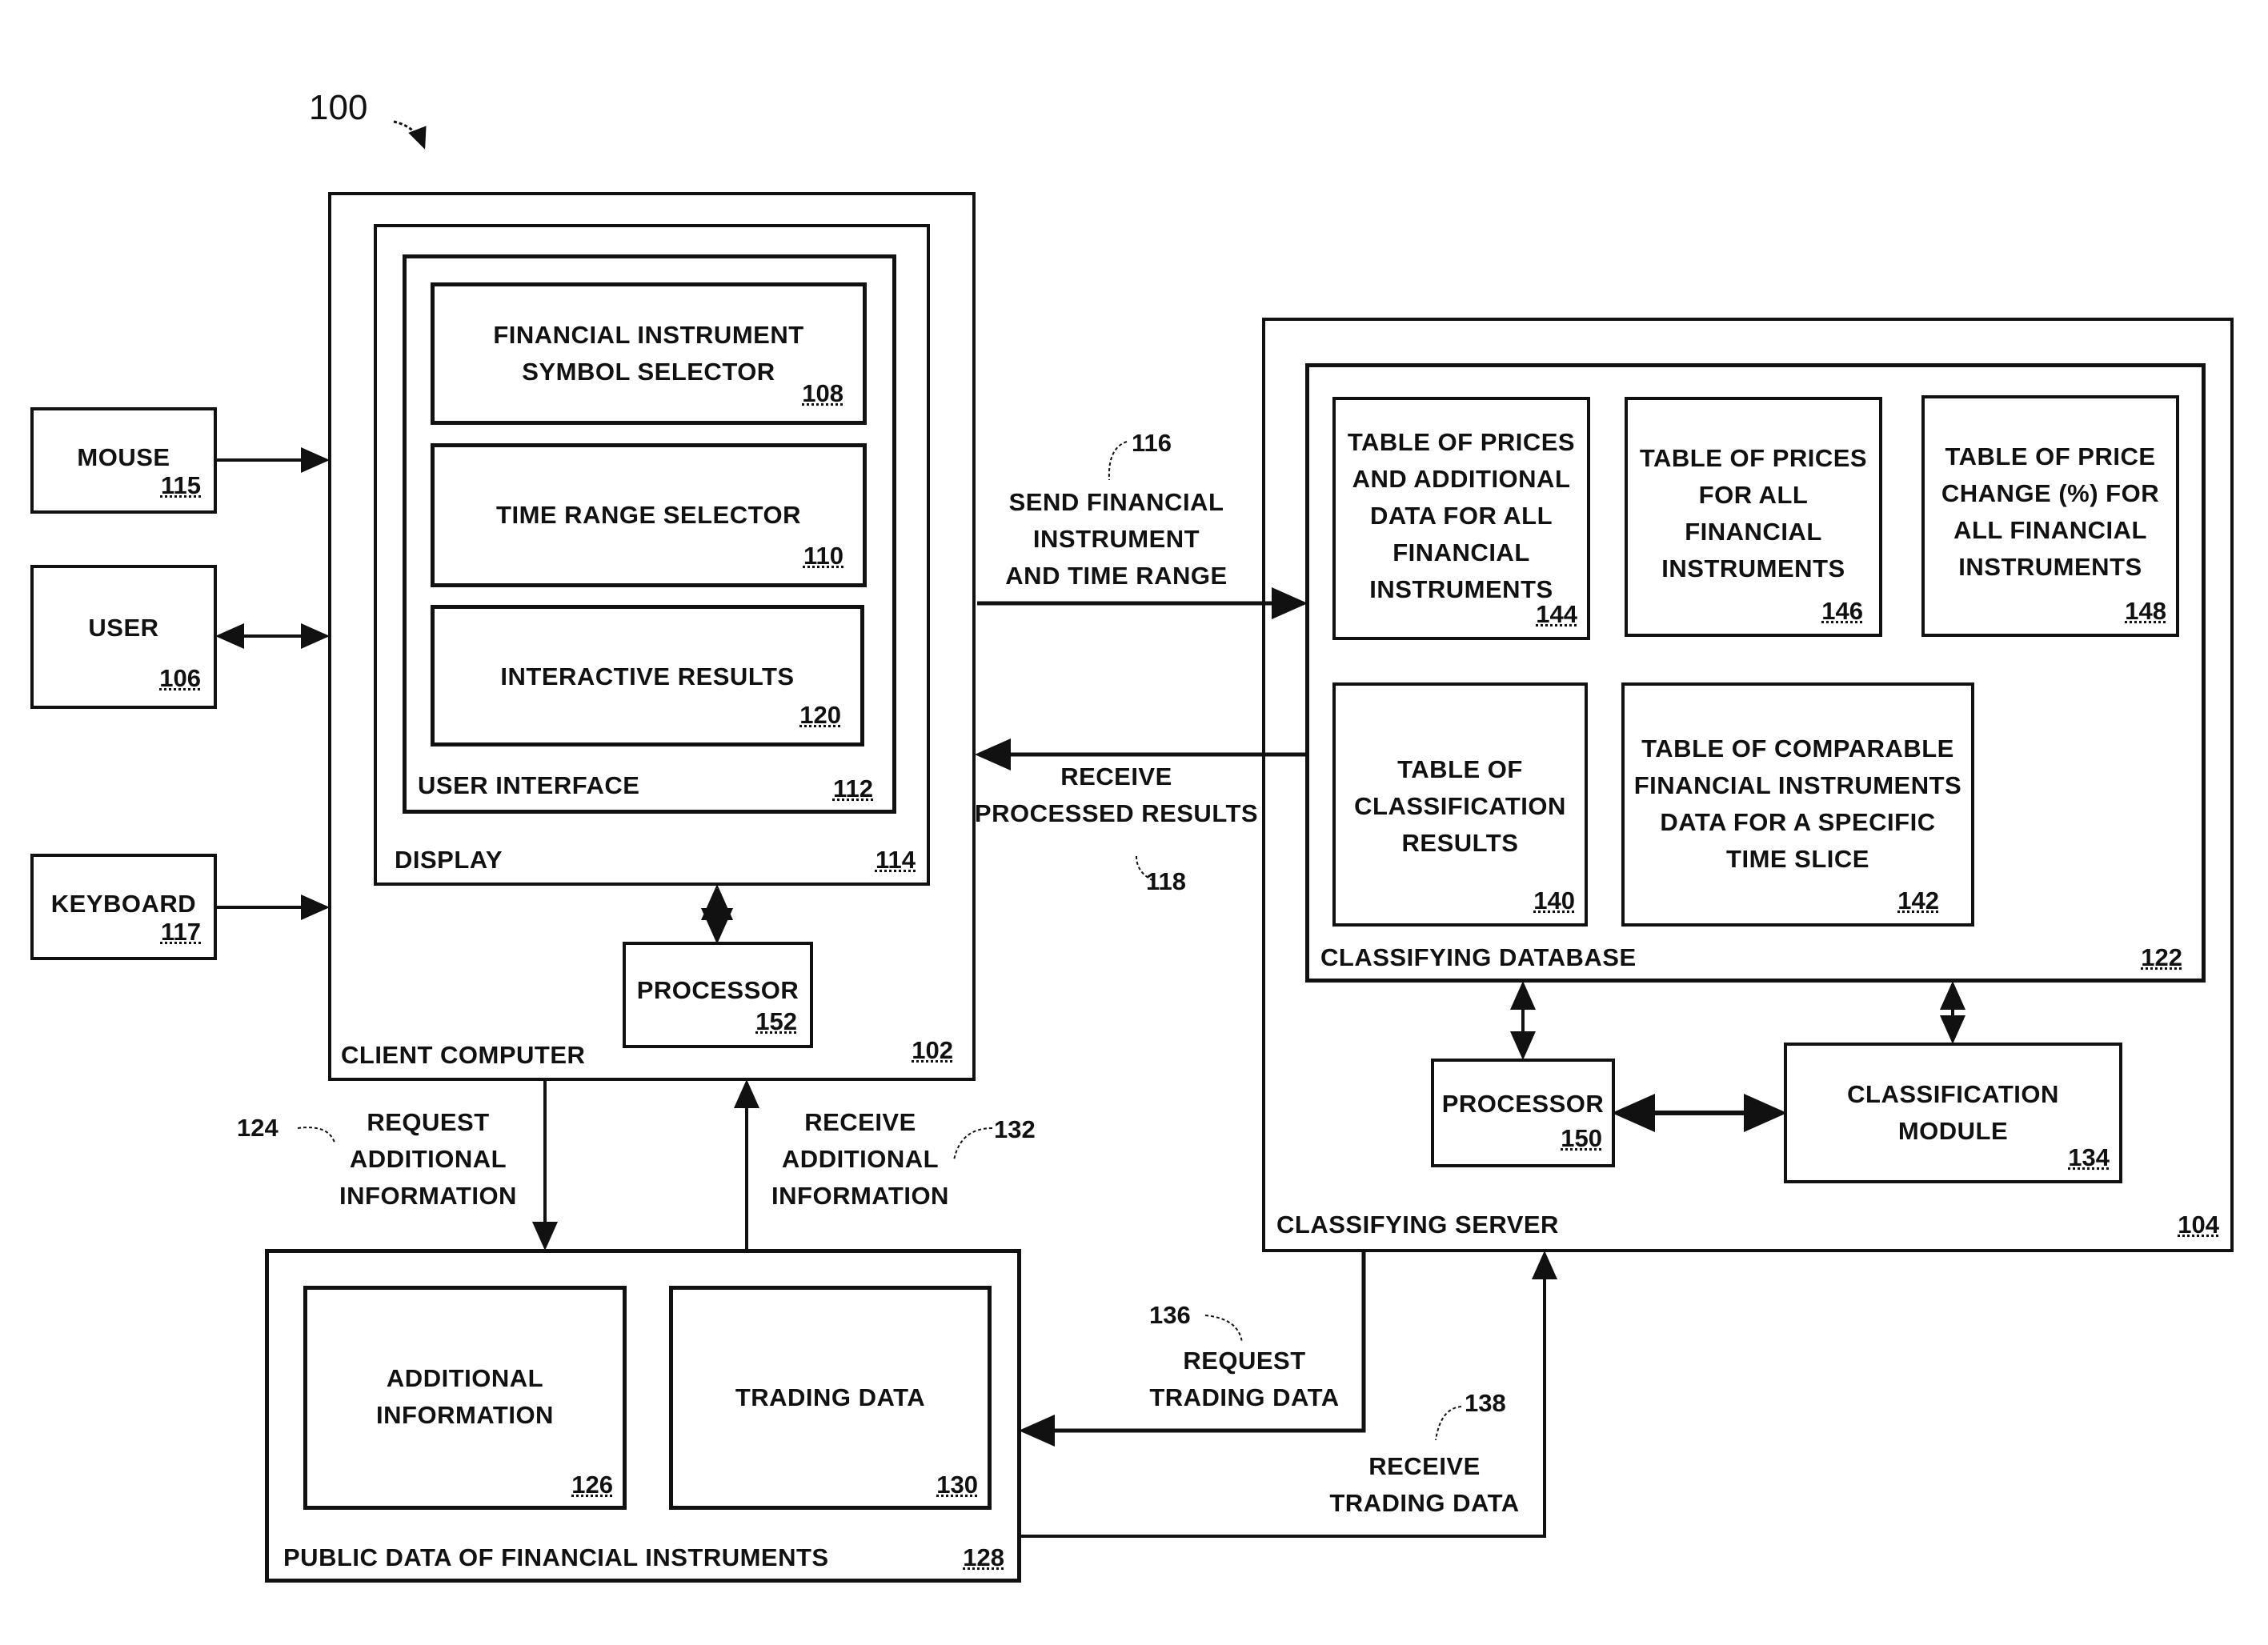 This screenshot has width=2268, height=1645. I want to click on client-processor-label: PROCESSOR, so click(717, 990).